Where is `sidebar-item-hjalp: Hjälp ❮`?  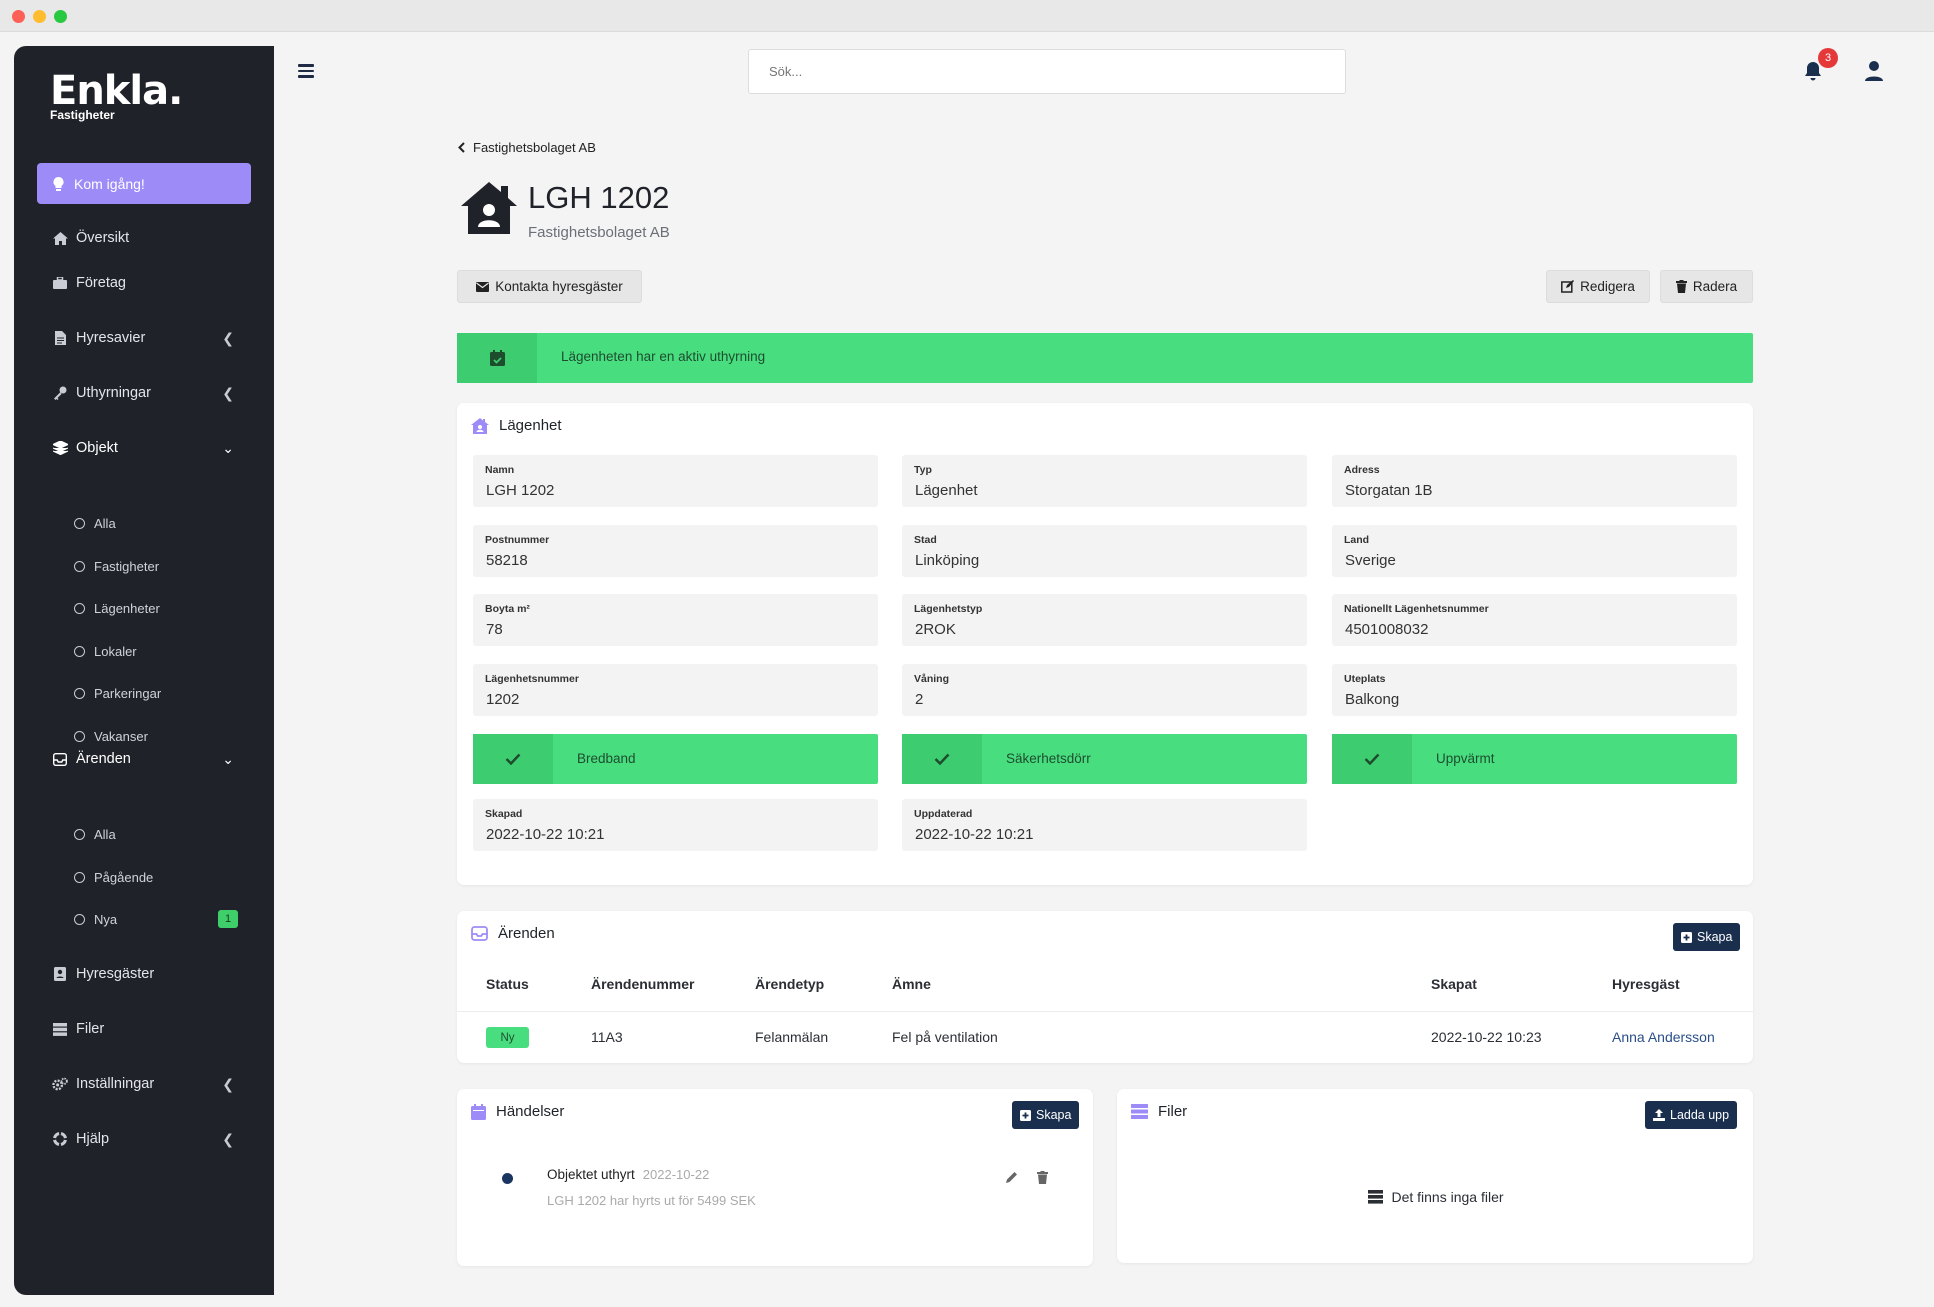 sidebar-item-hjalp: Hjälp ❮ is located at coordinates (144, 1139).